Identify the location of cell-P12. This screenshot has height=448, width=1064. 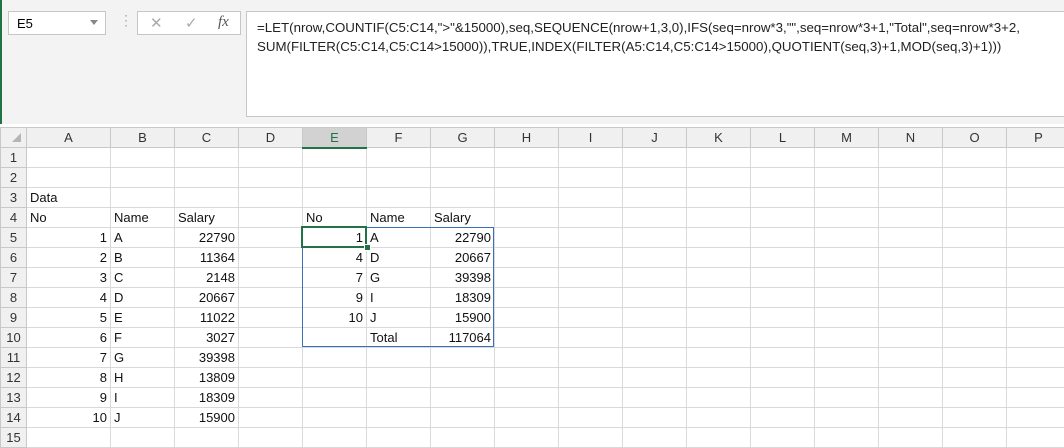
(1035, 378).